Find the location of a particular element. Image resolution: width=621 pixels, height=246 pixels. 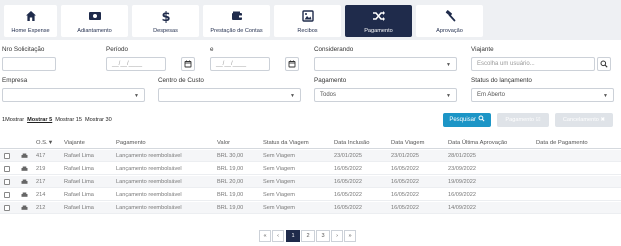

centro-de-custo-select: ▼ is located at coordinates (229, 95).